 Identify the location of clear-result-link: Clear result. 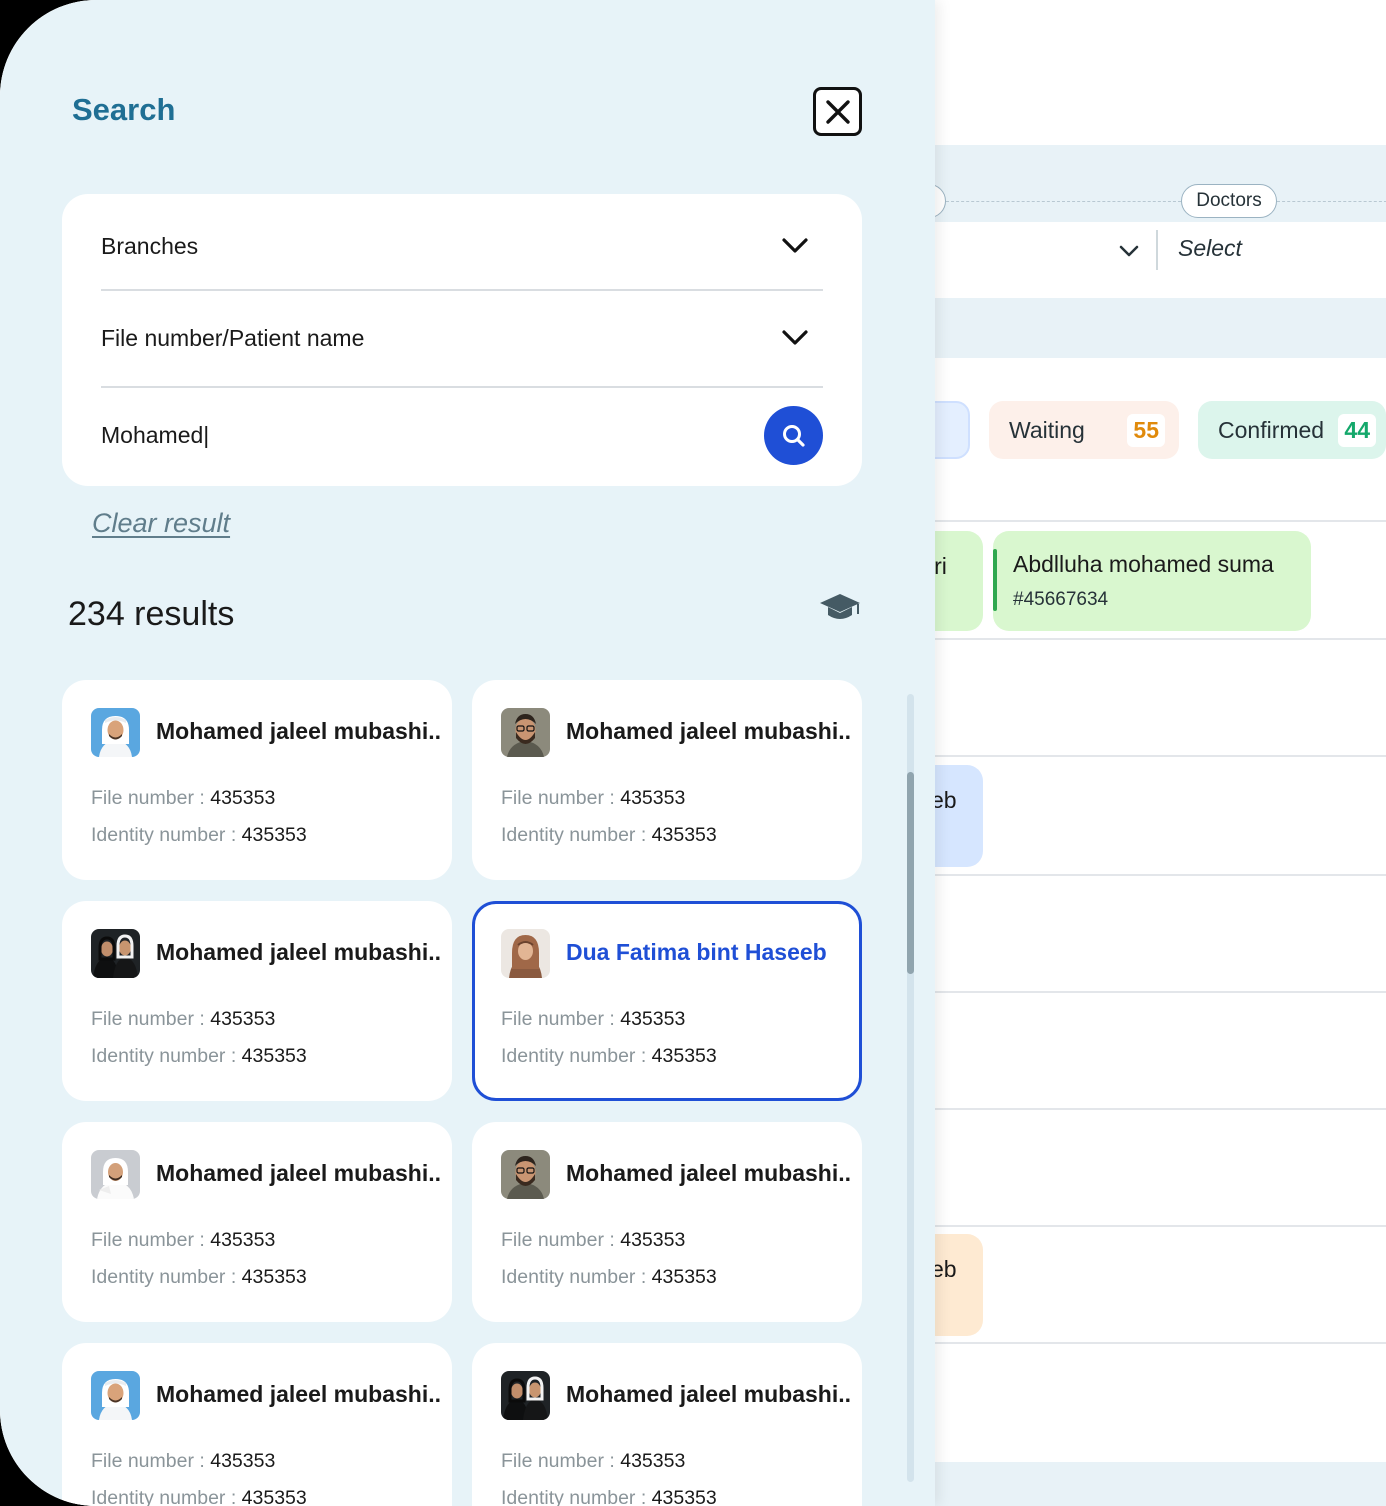
(161, 523).